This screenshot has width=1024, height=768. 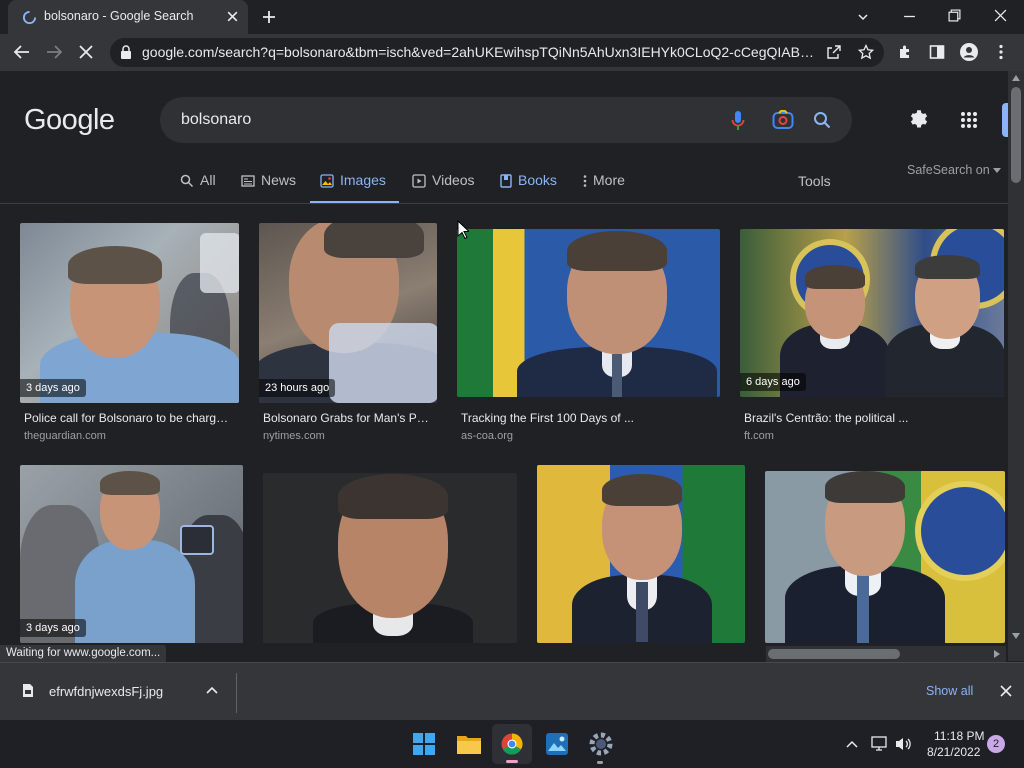 What do you see at coordinates (212, 690) in the screenshot?
I see `chevron-up-icon` at bounding box center [212, 690].